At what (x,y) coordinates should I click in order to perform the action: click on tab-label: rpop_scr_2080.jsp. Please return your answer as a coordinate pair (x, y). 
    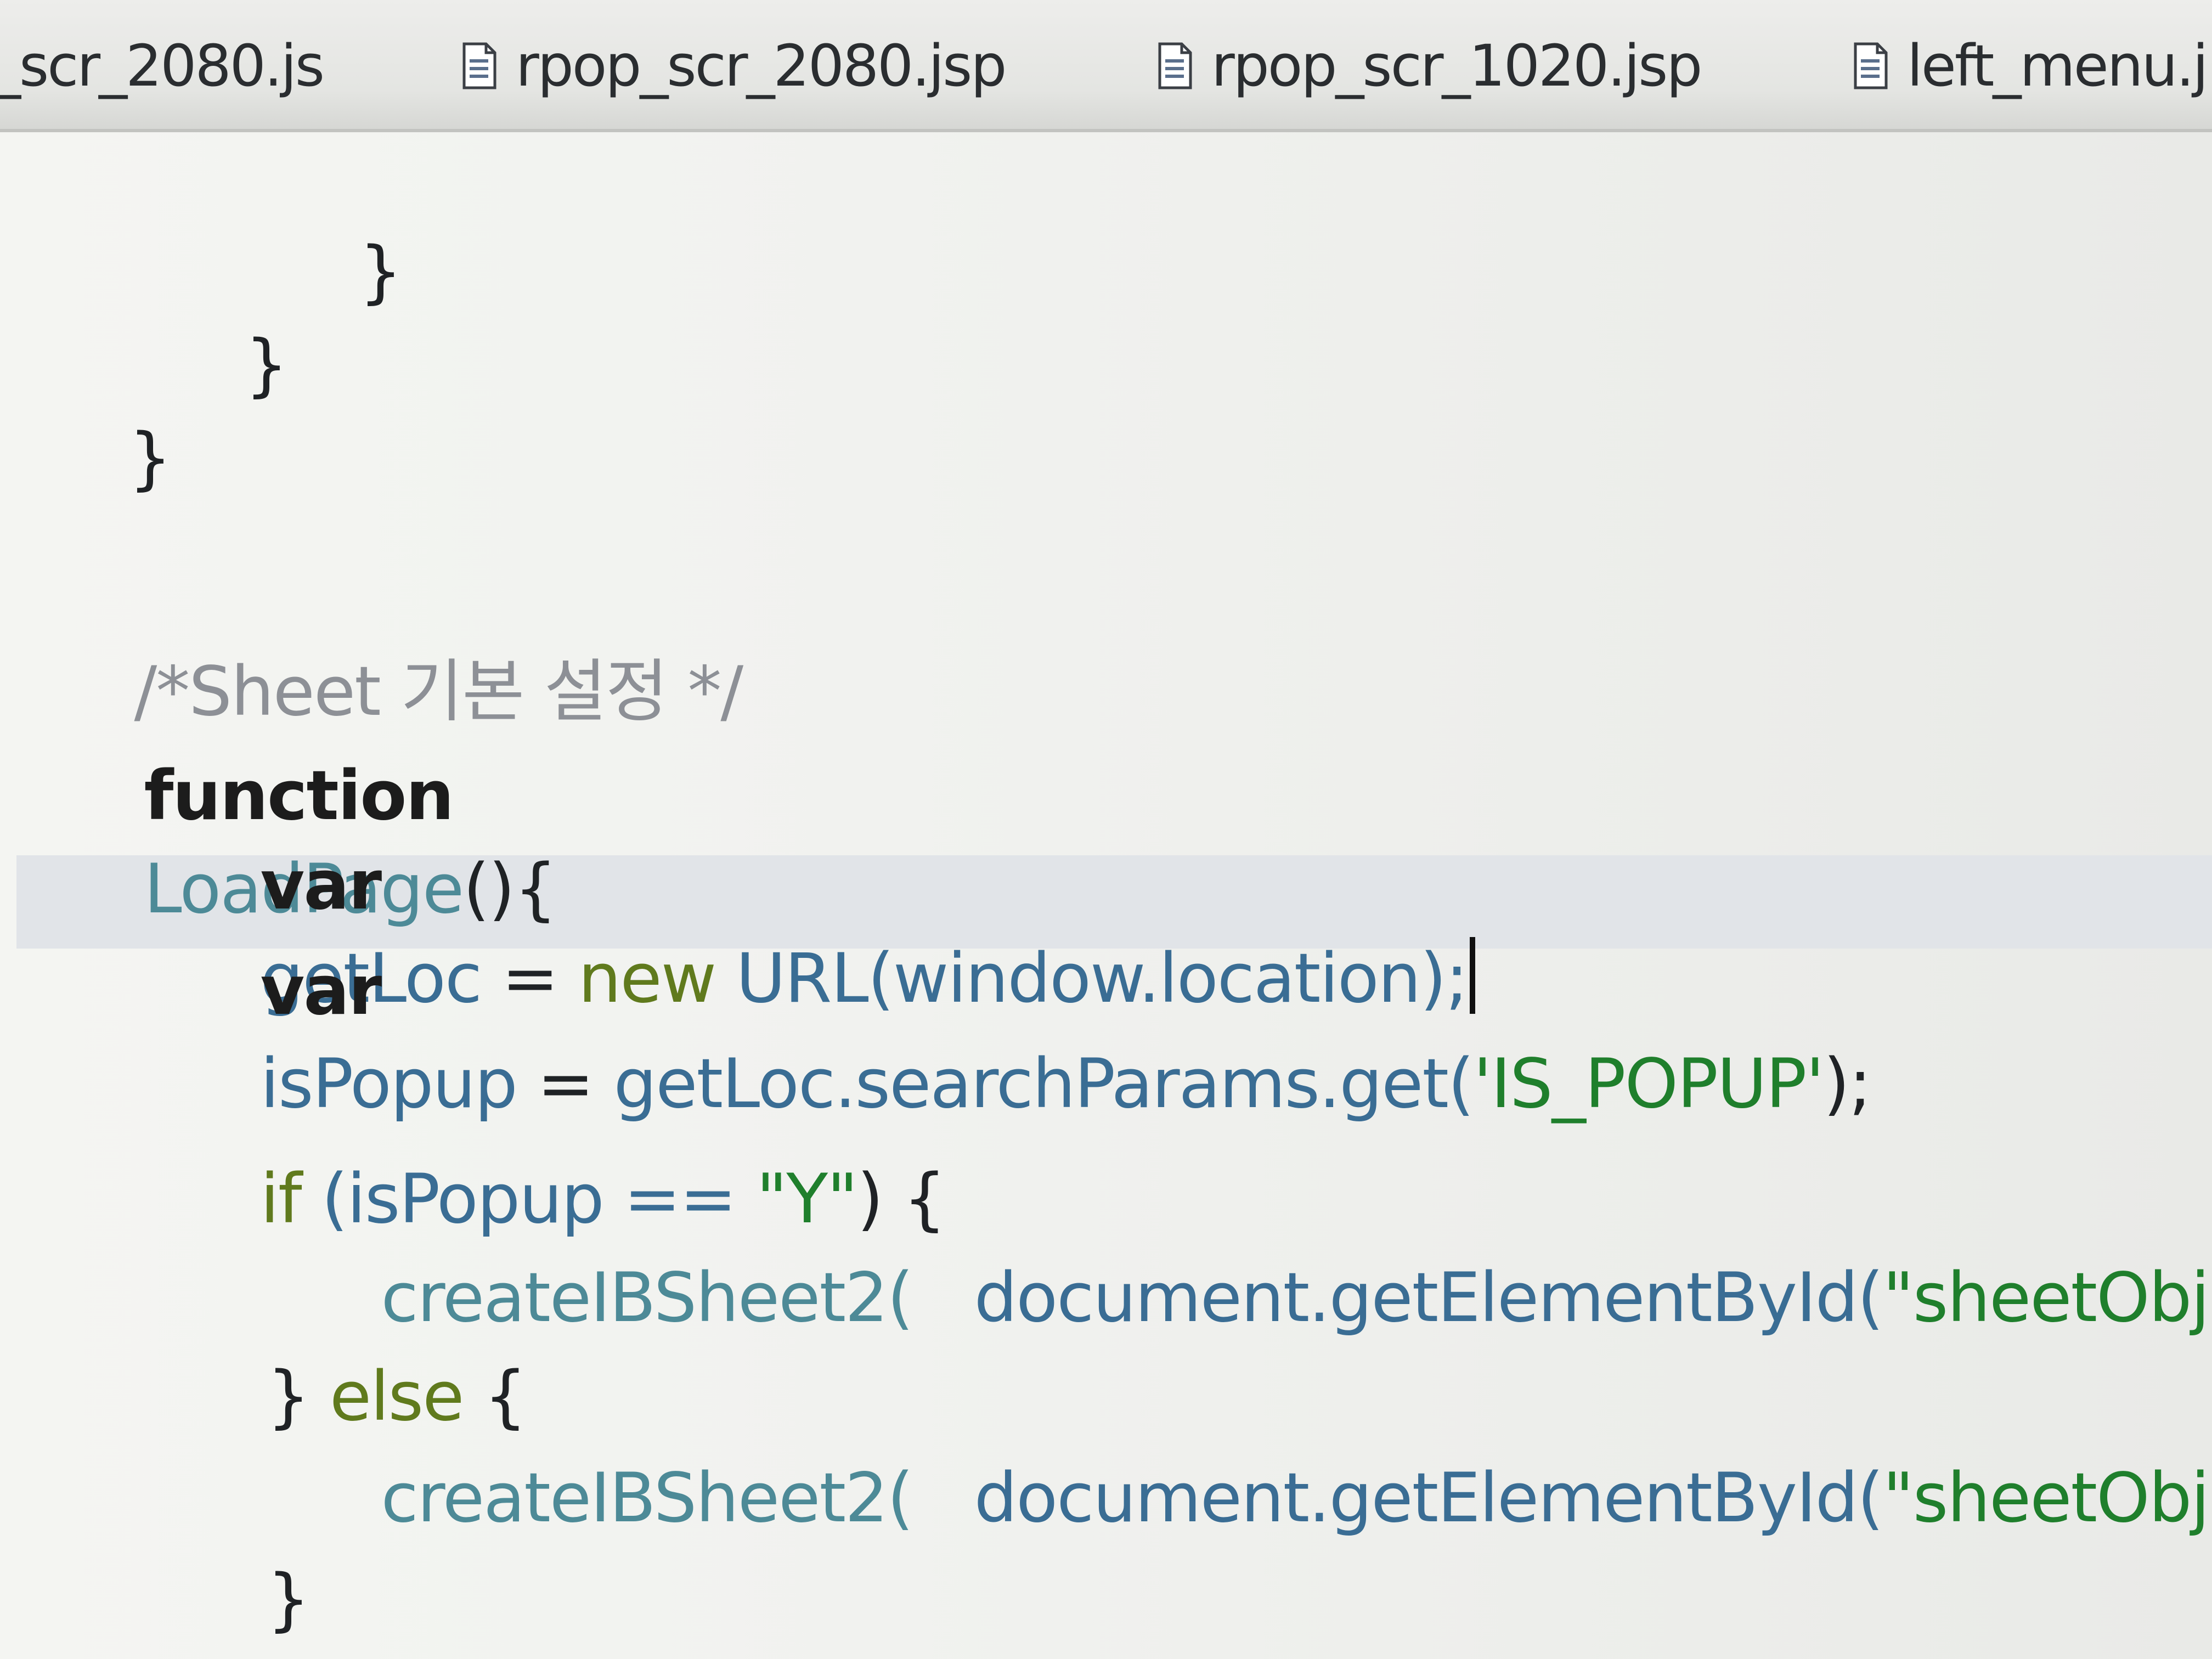
    Looking at the image, I should click on (761, 65).